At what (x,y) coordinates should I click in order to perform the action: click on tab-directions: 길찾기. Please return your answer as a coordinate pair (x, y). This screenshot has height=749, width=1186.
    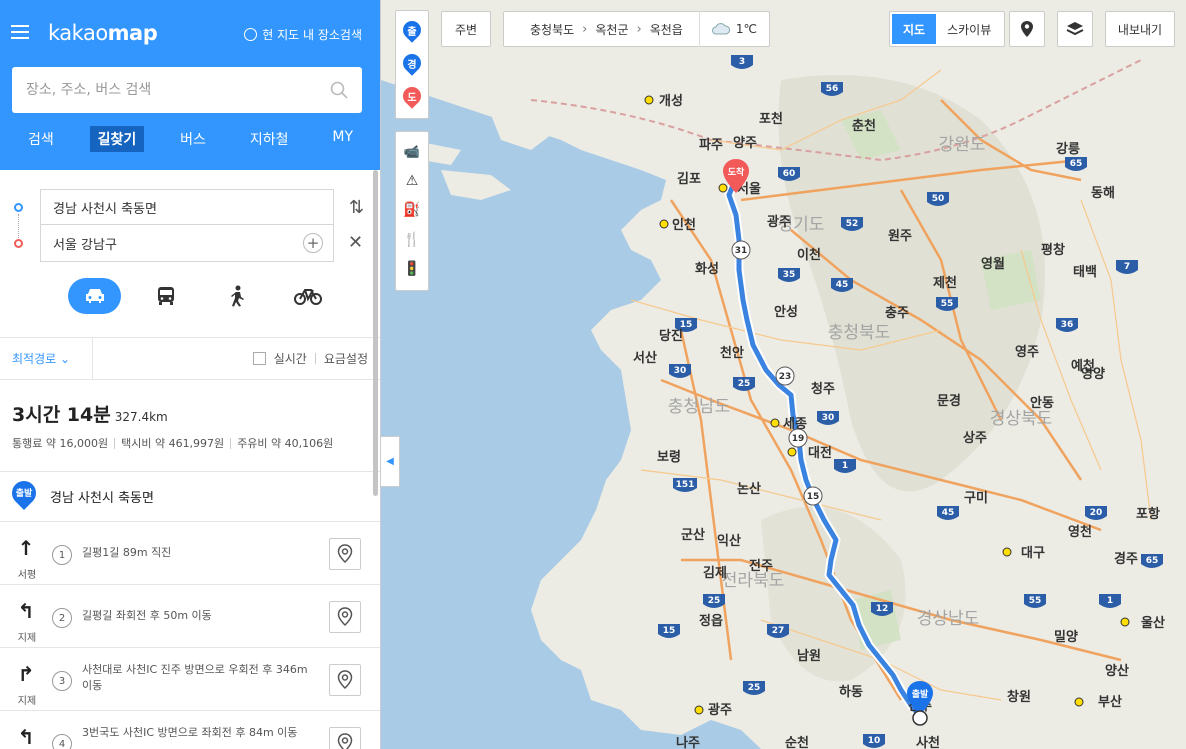
    Looking at the image, I should click on (117, 139).